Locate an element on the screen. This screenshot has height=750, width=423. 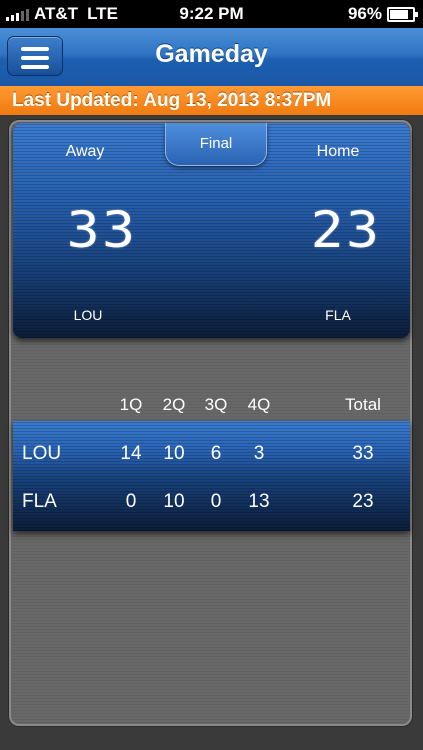
away-label: Away is located at coordinates (85, 151).